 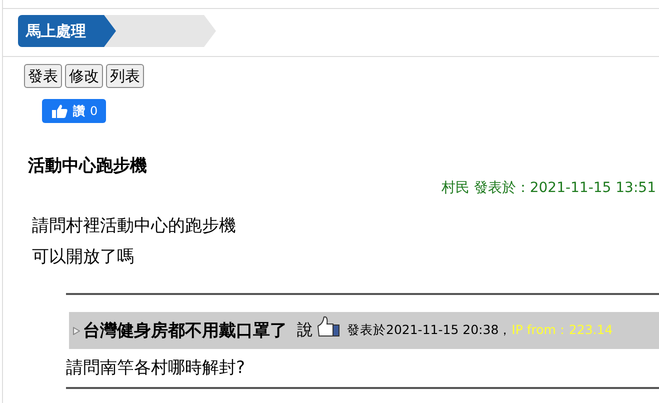 What do you see at coordinates (83, 257) in the screenshot?
I see `post-text: 可以開放了嗎` at bounding box center [83, 257].